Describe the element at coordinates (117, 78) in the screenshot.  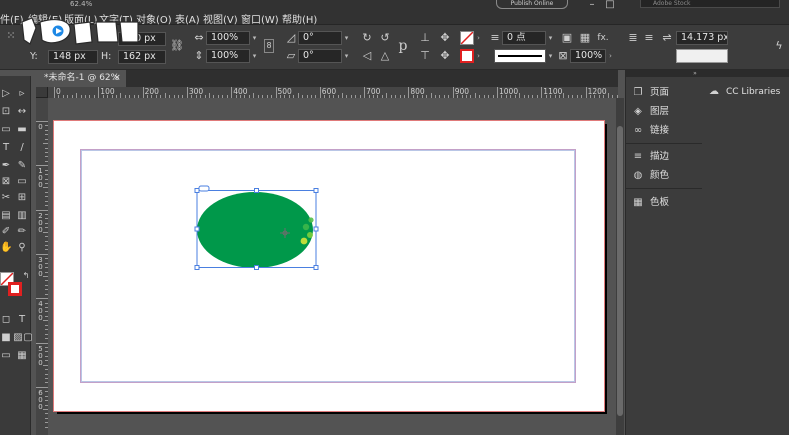
I see `close-icon: ×` at that location.